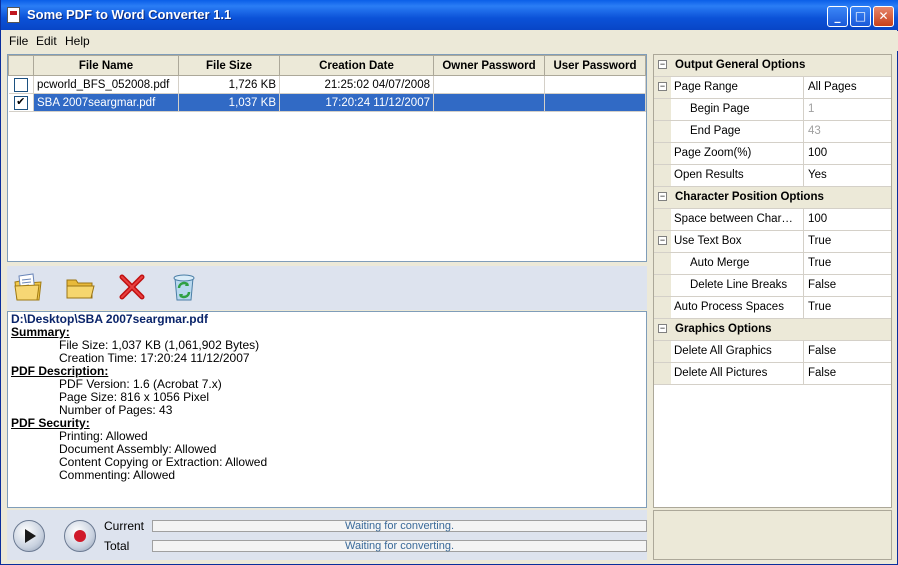 The width and height of the screenshot is (898, 565). Describe the element at coordinates (399, 526) in the screenshot. I see `current-progress-bar: Waiting for converting.` at that location.